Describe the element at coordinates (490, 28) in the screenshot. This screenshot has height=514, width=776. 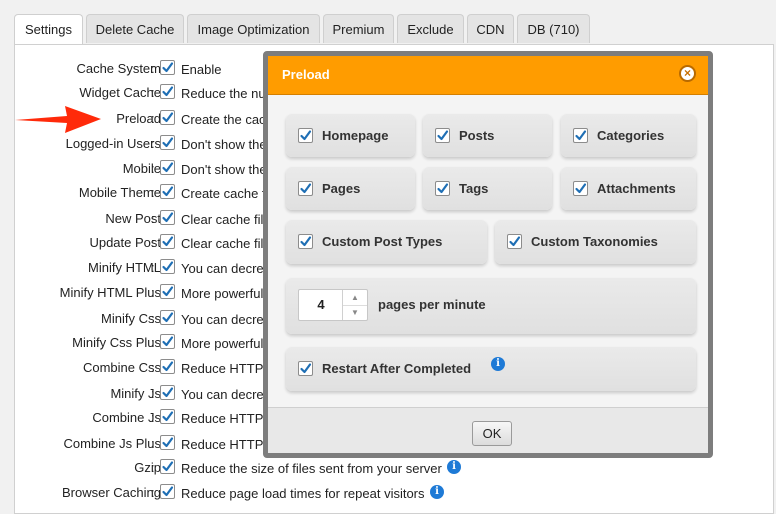
I see `tab-cdn: CDN` at that location.